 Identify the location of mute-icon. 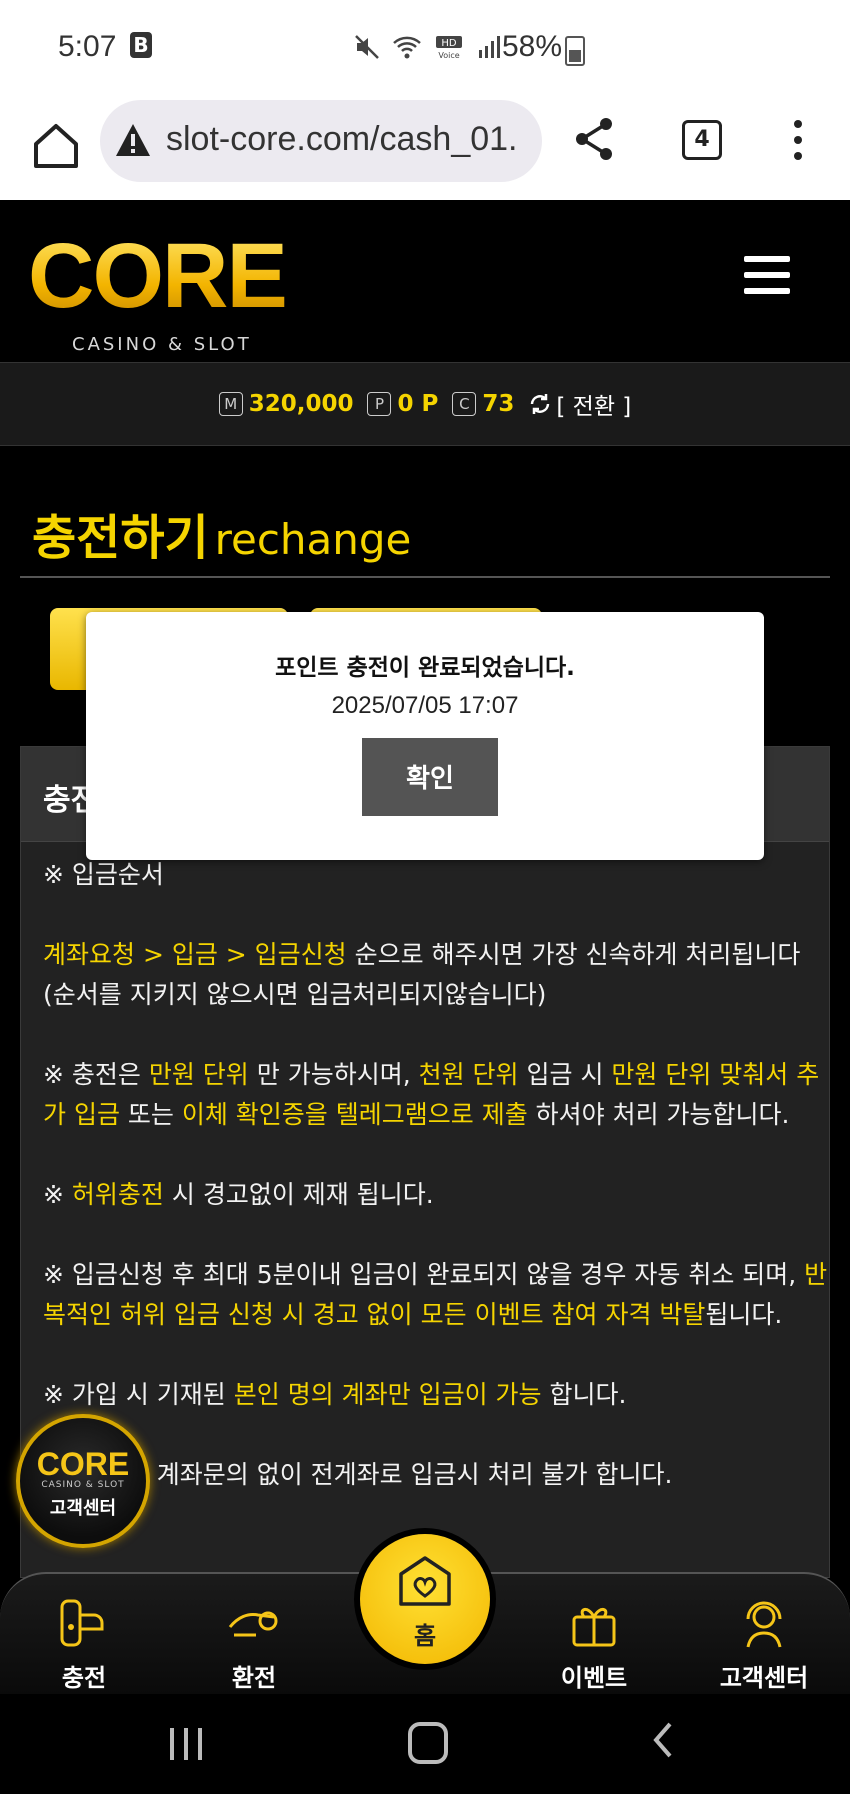
(367, 47).